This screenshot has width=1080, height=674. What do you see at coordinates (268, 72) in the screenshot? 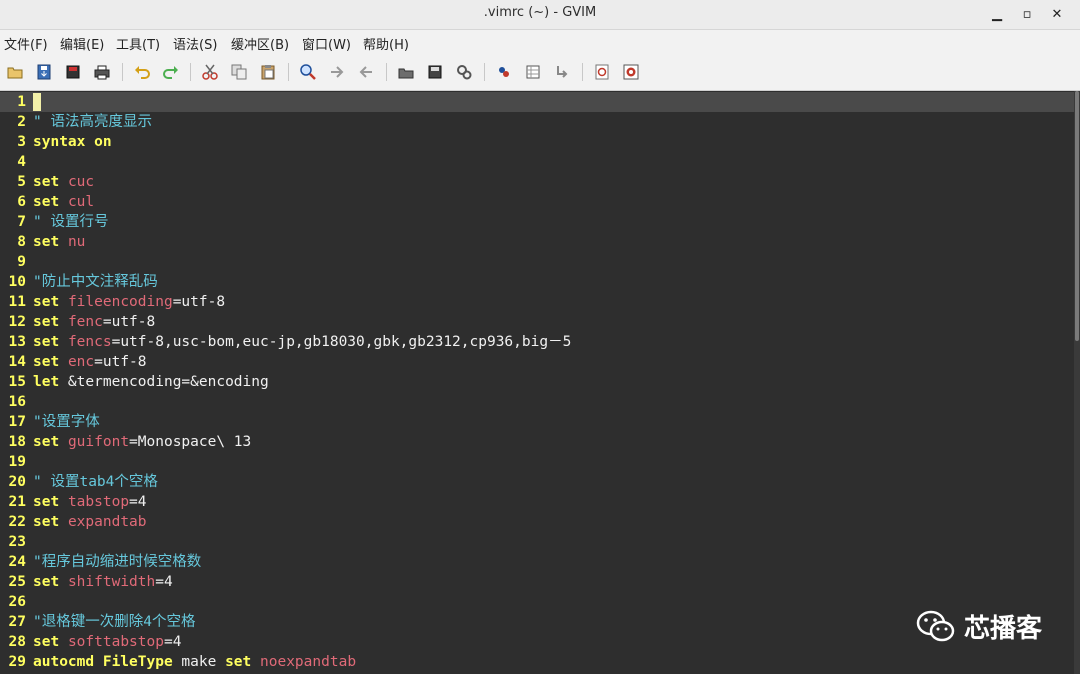
I see `paste-icon` at bounding box center [268, 72].